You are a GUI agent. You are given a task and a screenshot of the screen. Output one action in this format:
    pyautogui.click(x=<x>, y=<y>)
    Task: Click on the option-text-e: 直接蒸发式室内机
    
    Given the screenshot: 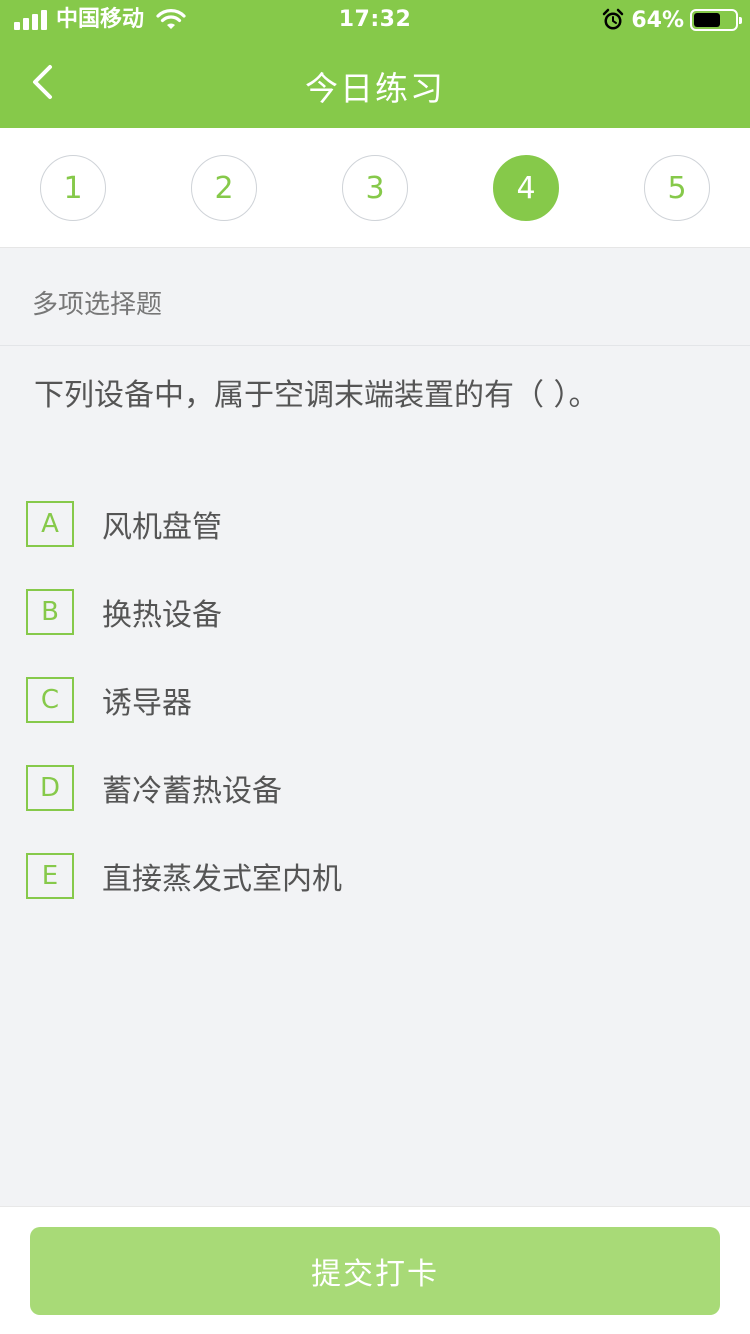 What is the action you would take?
    pyautogui.click(x=222, y=879)
    